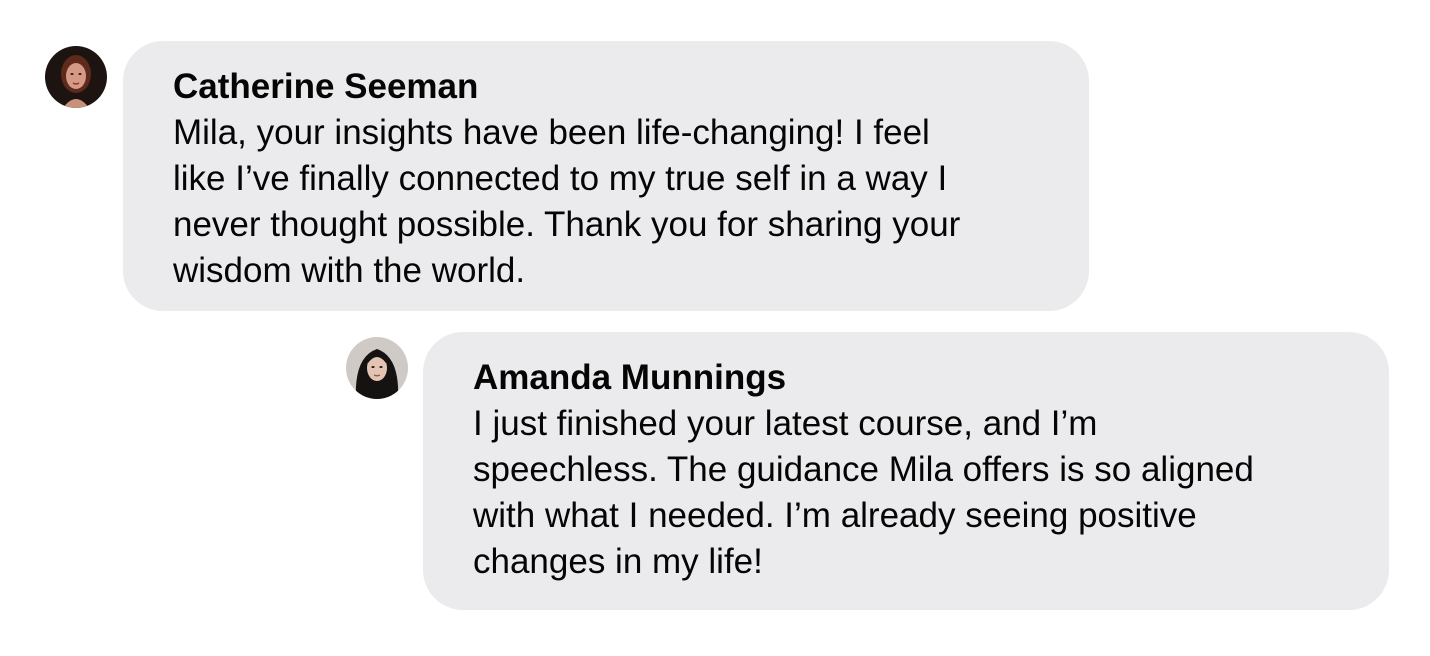  I want to click on comment-text-line: wisdom with the world., so click(349, 270).